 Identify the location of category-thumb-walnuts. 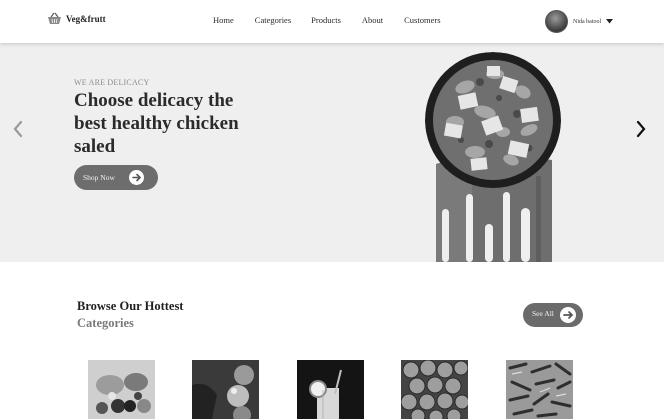
(434, 389).